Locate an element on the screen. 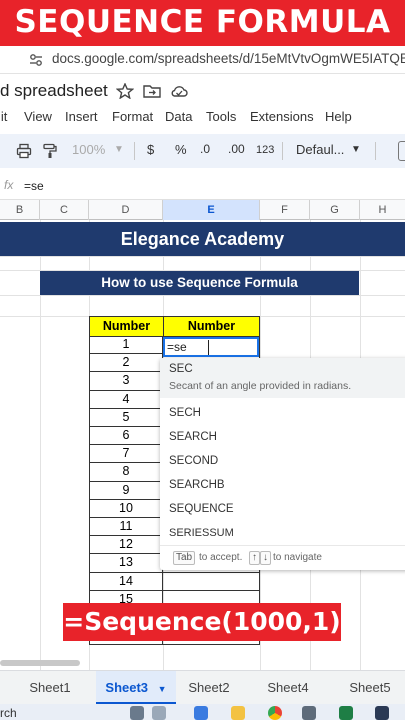 Image resolution: width=405 pixels, height=720 pixels. formula-bar: fx =se is located at coordinates (202, 187).